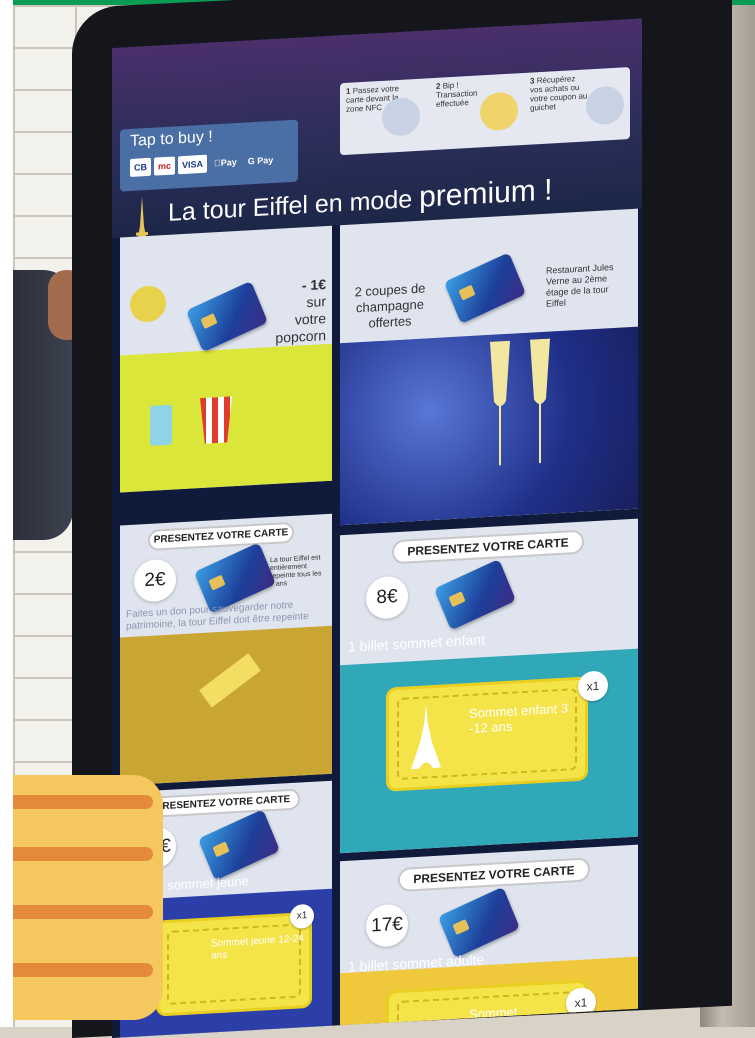 The image size is (755, 1038). Describe the element at coordinates (416, 643) in the screenshot. I see `child-ticket-desc: 1 billet sommet enfant` at that location.